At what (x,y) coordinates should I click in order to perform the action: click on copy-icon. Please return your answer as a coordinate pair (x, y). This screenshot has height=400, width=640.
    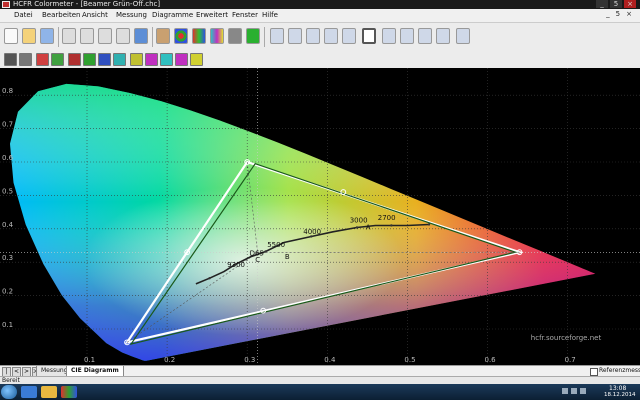
    Looking at the image, I should click on (87, 36).